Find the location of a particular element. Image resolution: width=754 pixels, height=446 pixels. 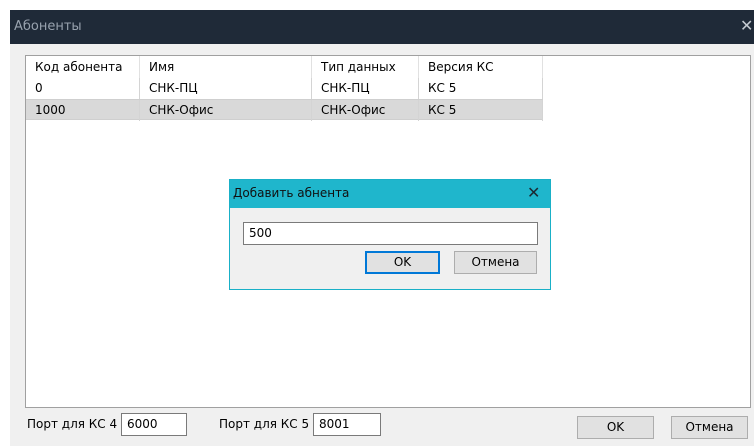

window-titlebar: Абоненты ✕ is located at coordinates (382, 27).